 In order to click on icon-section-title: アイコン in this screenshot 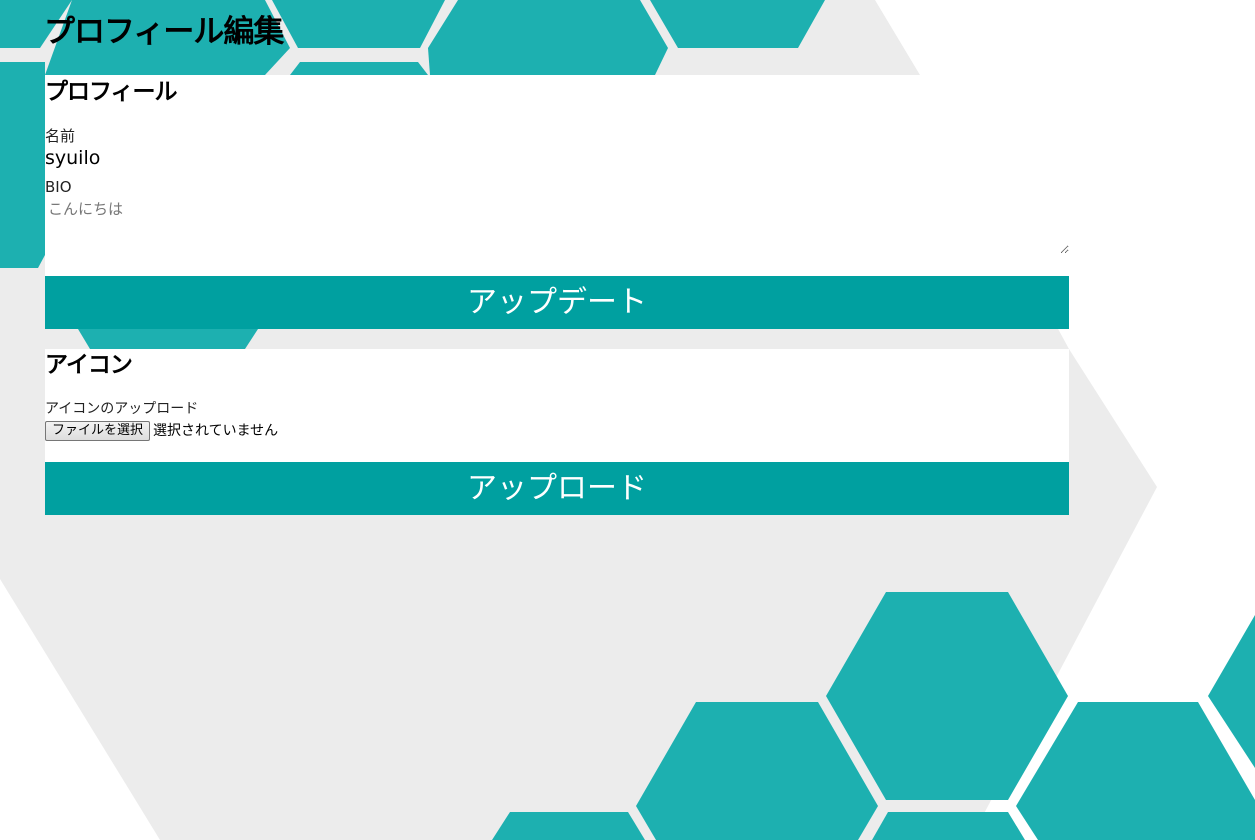, I will do `click(89, 365)`.